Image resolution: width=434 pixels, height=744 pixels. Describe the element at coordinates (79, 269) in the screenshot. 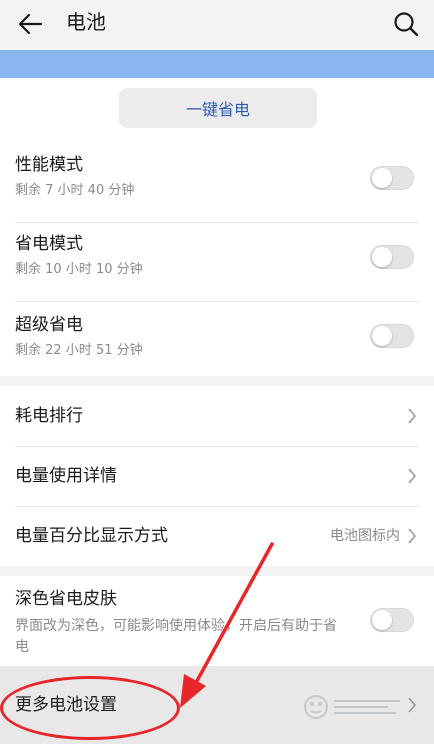

I see `mode-remaining-time: 剩余 10 小时 10 分钟` at that location.